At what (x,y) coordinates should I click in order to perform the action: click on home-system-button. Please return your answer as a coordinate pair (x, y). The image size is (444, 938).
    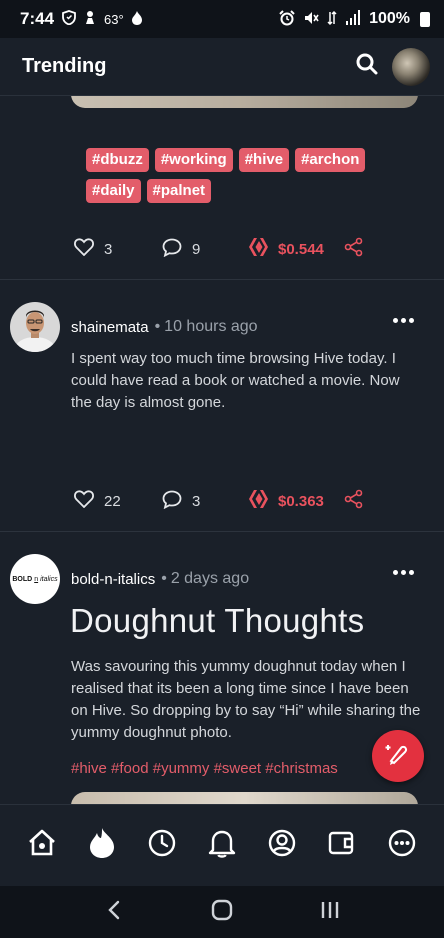
    Looking at the image, I should click on (222, 912).